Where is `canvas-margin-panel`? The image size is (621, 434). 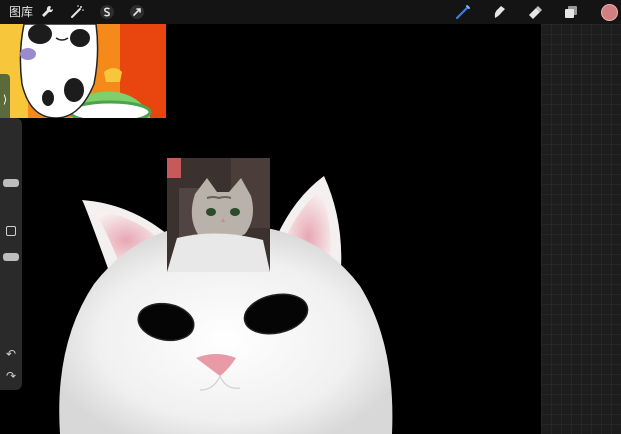
canvas-margin-panel is located at coordinates (581, 229).